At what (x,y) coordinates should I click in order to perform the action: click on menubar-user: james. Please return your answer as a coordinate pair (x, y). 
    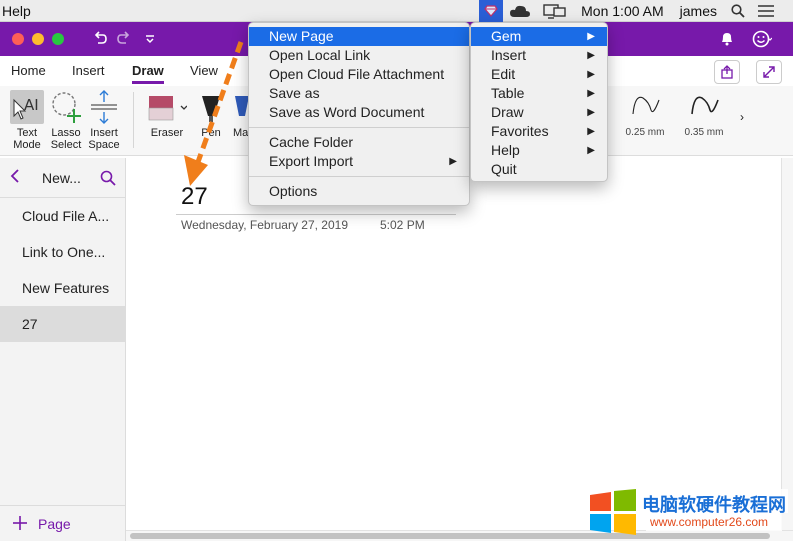
    Looking at the image, I should click on (698, 11).